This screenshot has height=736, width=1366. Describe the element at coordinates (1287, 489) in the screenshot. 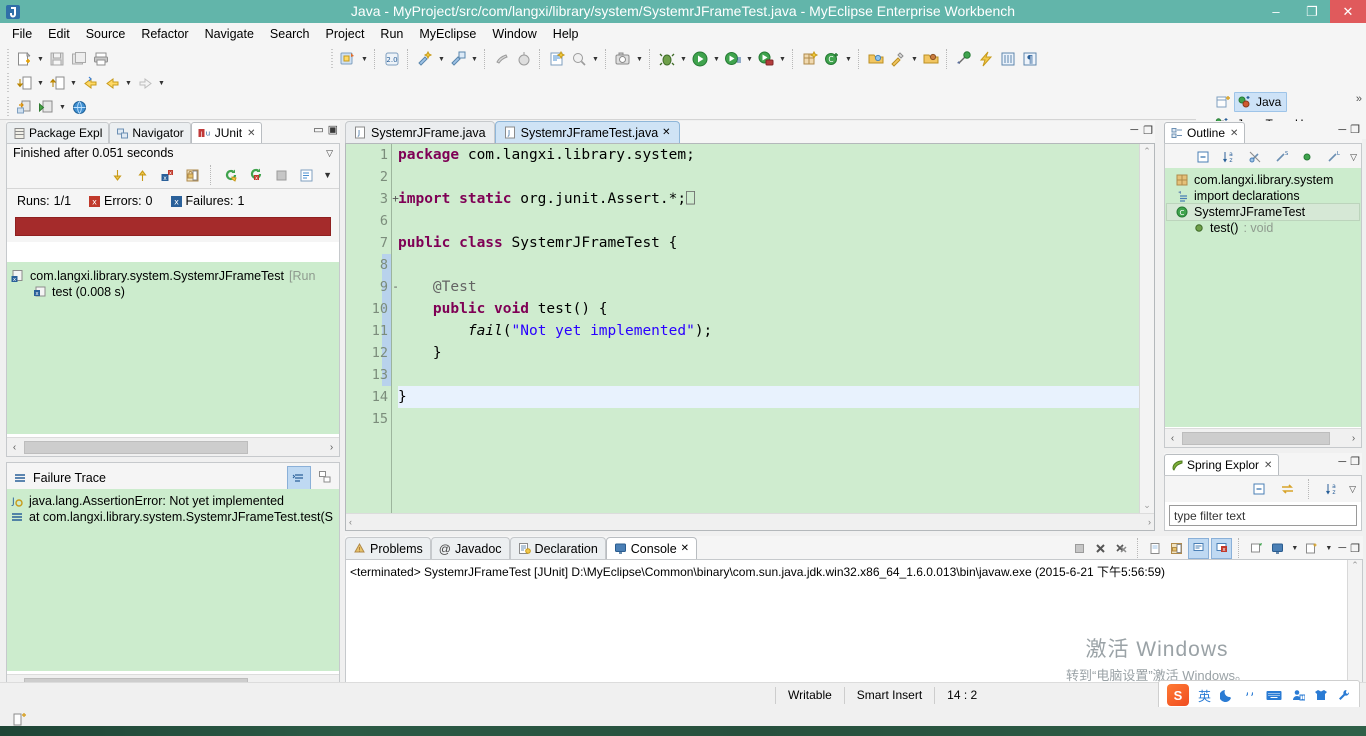

I see `link-with-editor-icon` at that location.